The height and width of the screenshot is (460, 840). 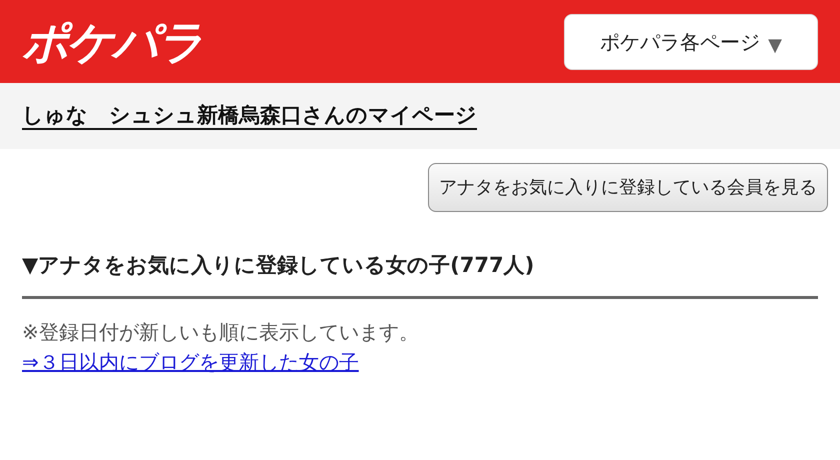 I want to click on caret-icon: ▼, so click(x=775, y=45).